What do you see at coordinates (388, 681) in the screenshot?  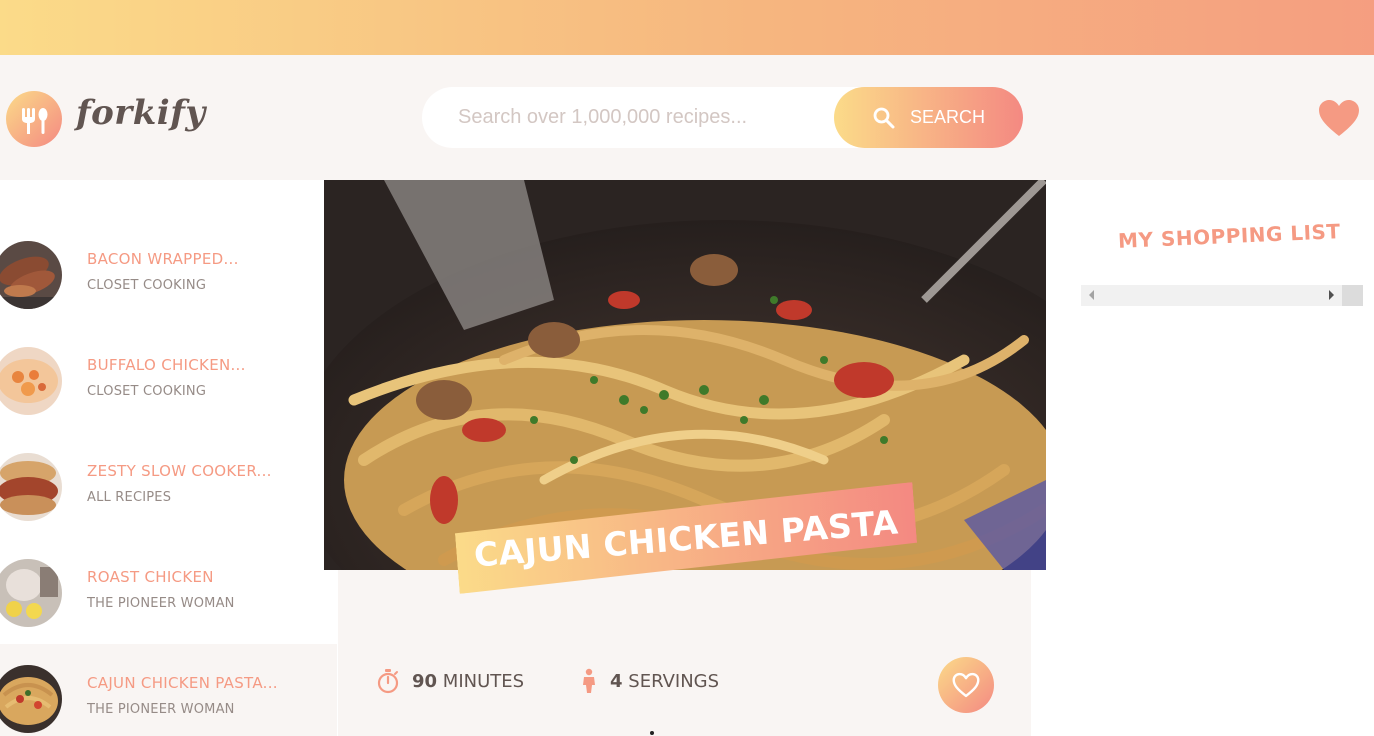 I see `stopwatch-icon` at bounding box center [388, 681].